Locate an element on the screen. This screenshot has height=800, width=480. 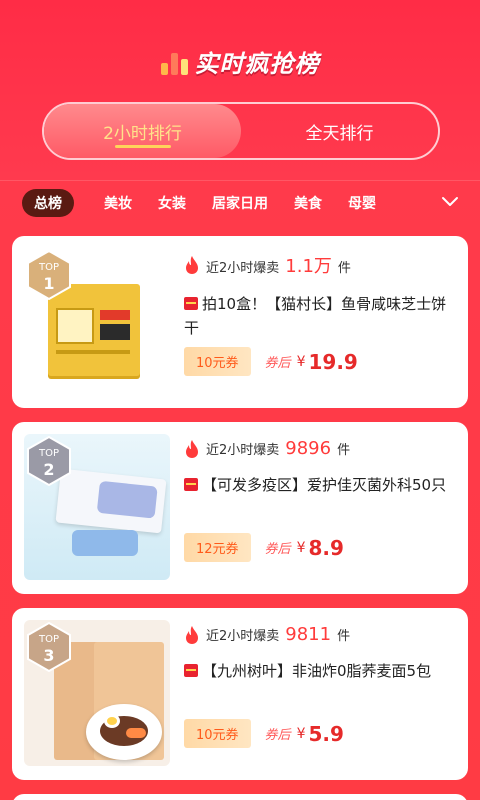
category-food: 美食 is located at coordinates (308, 203).